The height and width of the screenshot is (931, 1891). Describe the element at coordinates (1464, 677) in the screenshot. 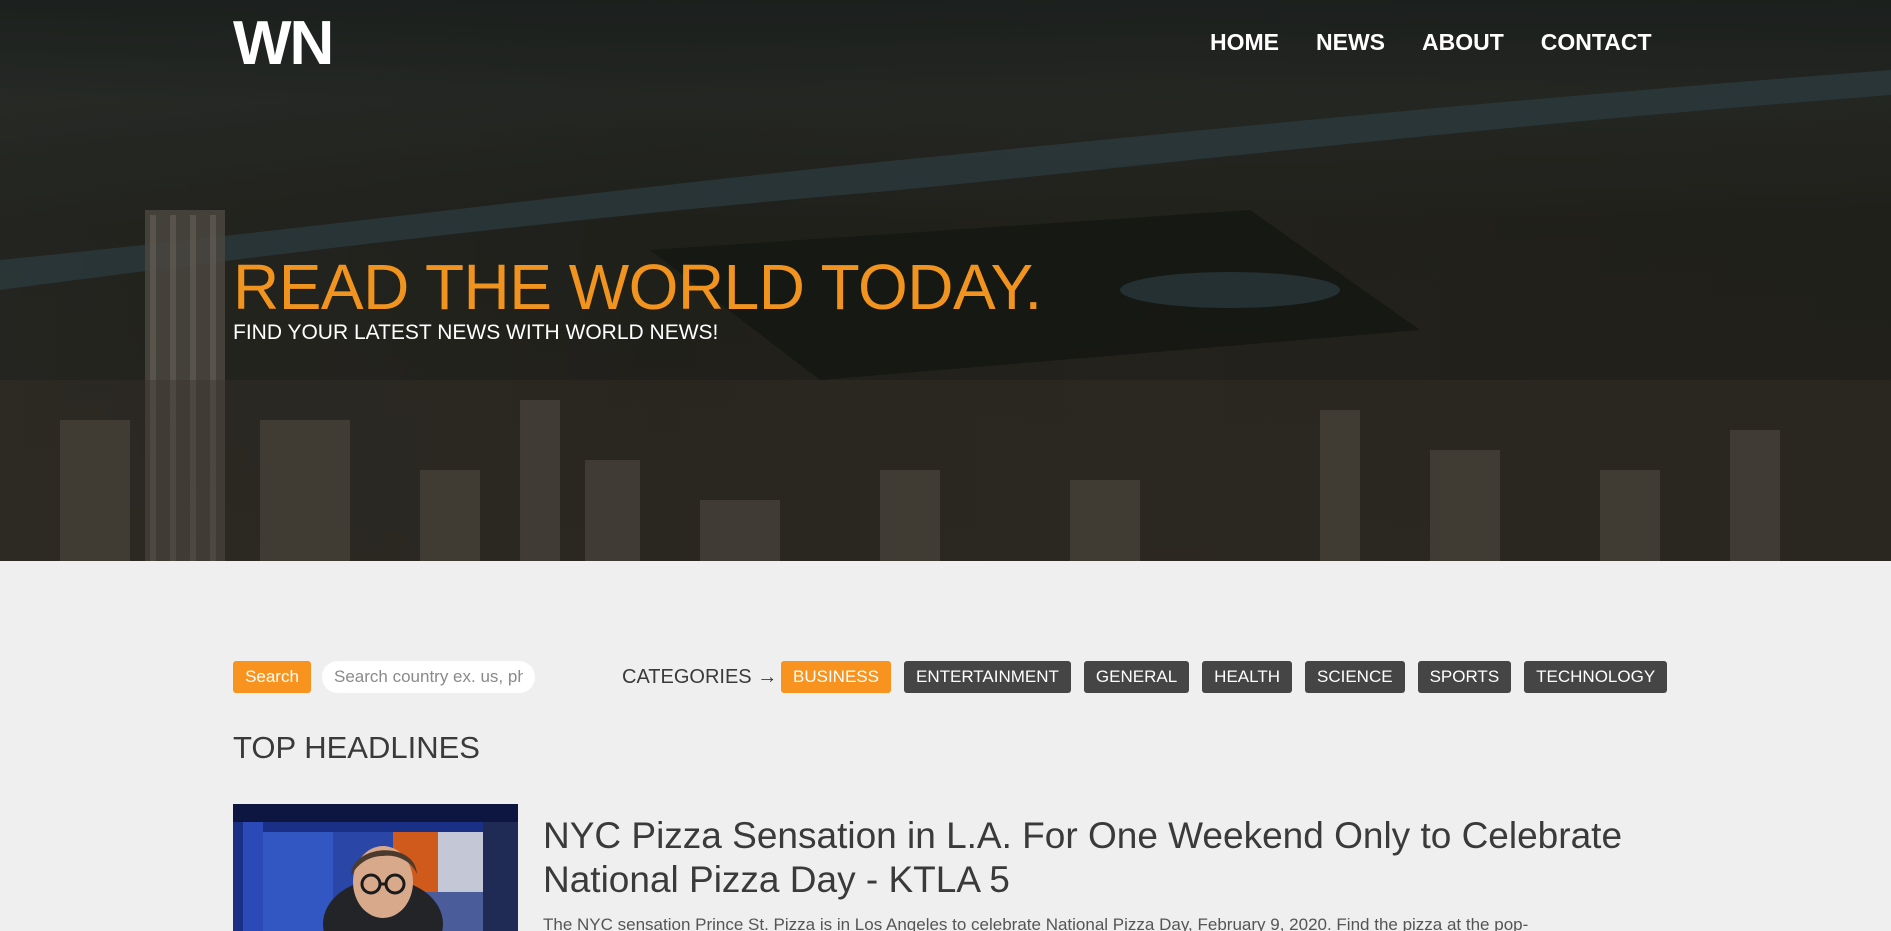

I see `category-sports-button: SPORTS` at that location.